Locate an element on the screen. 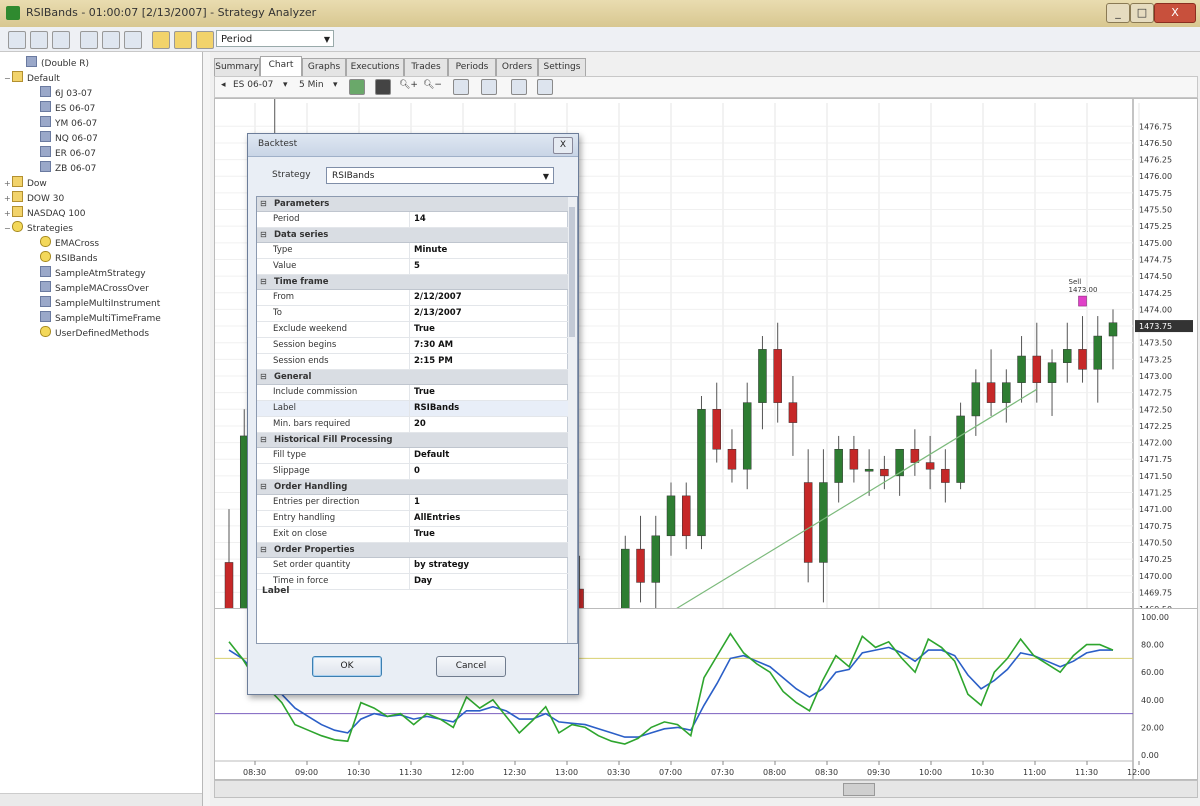 The width and height of the screenshot is (1200, 806). tree-item: EMACross is located at coordinates (65, 243).